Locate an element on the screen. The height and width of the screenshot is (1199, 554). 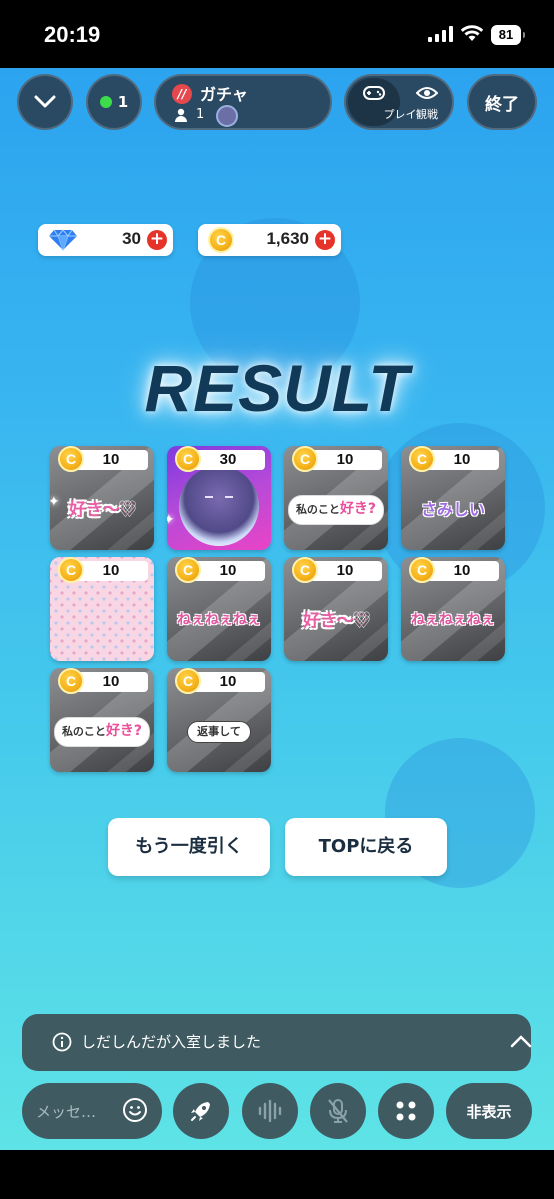
card-stamp: さみしい is located at coordinates (453, 510).